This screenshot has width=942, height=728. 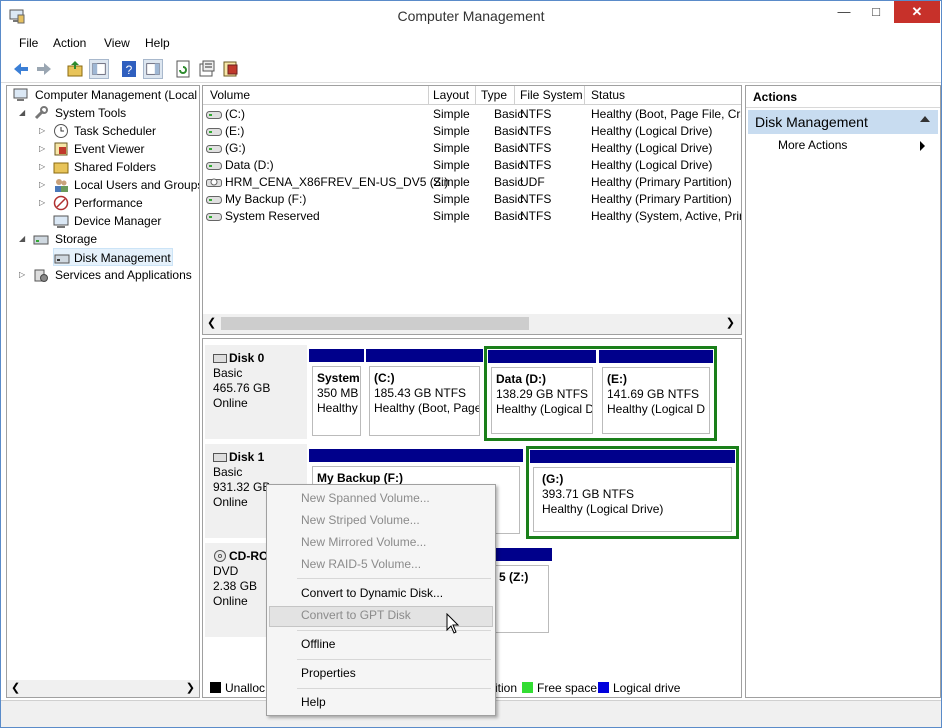 I want to click on volume-cell-status: Healthy (Logical Drive), so click(x=652, y=148).